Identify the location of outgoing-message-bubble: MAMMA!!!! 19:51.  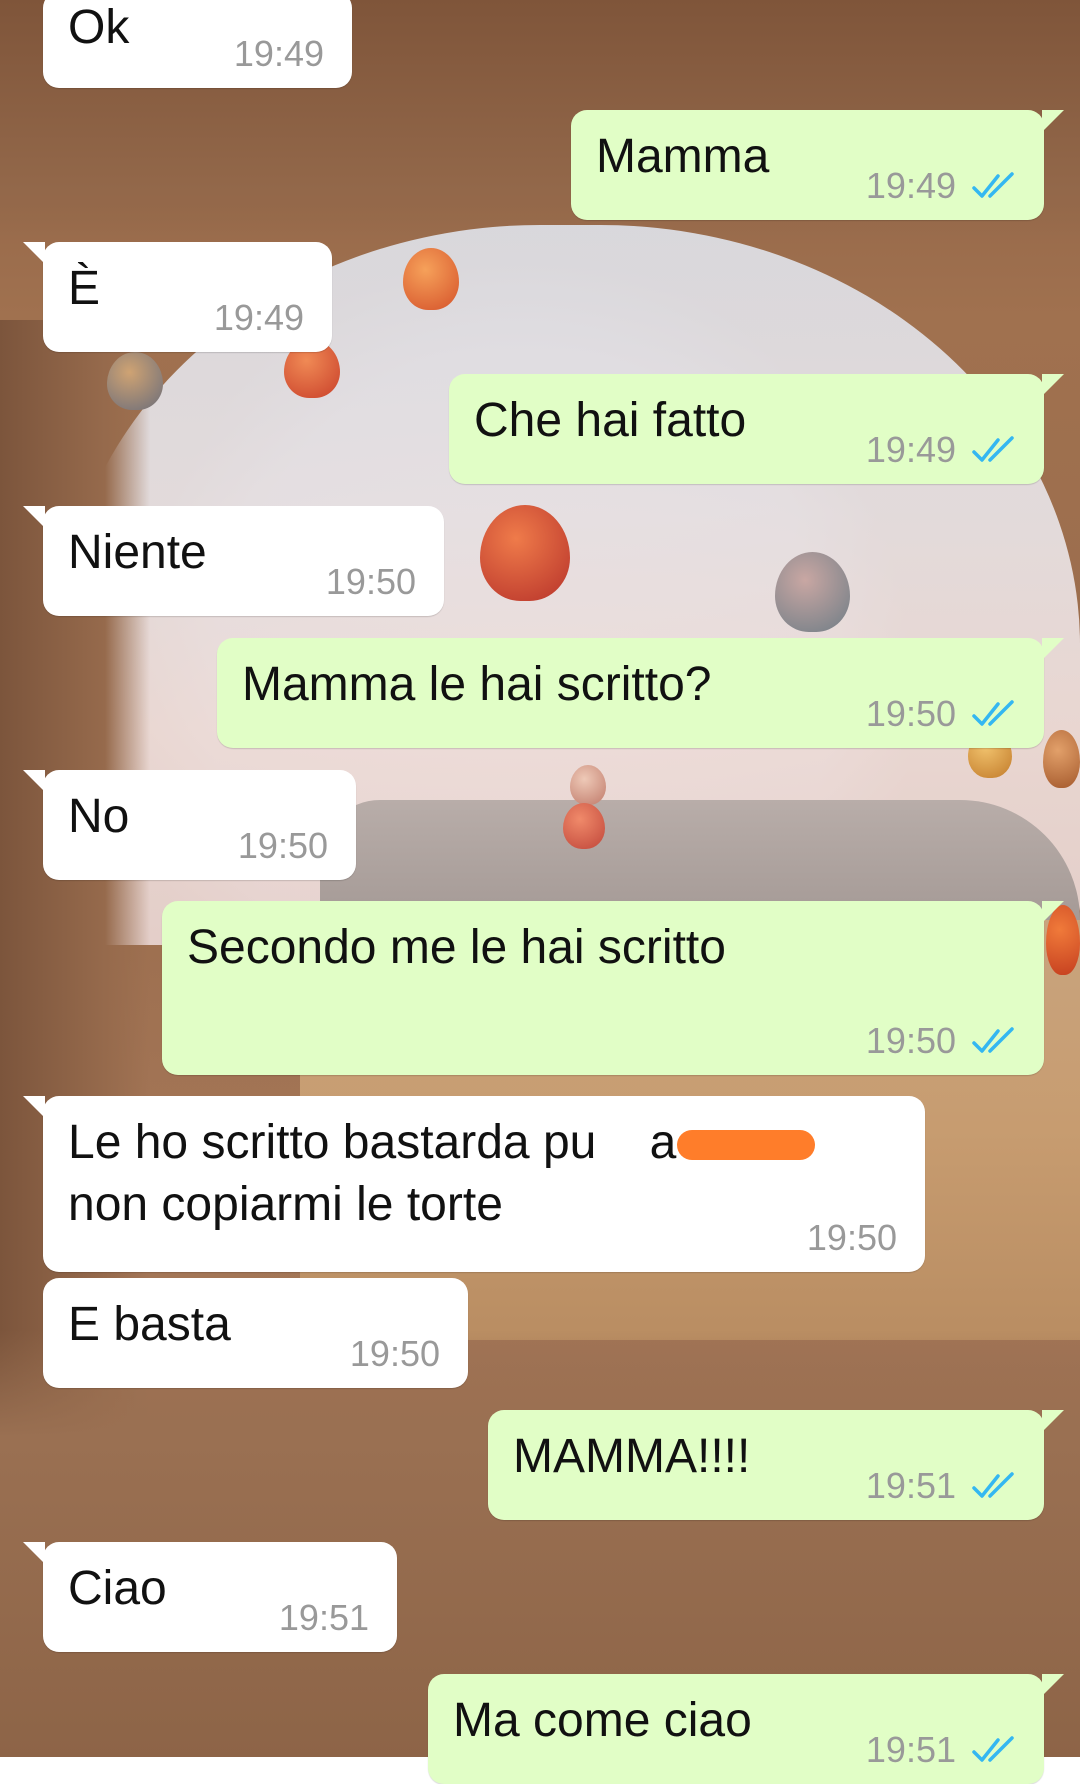
(776, 1465).